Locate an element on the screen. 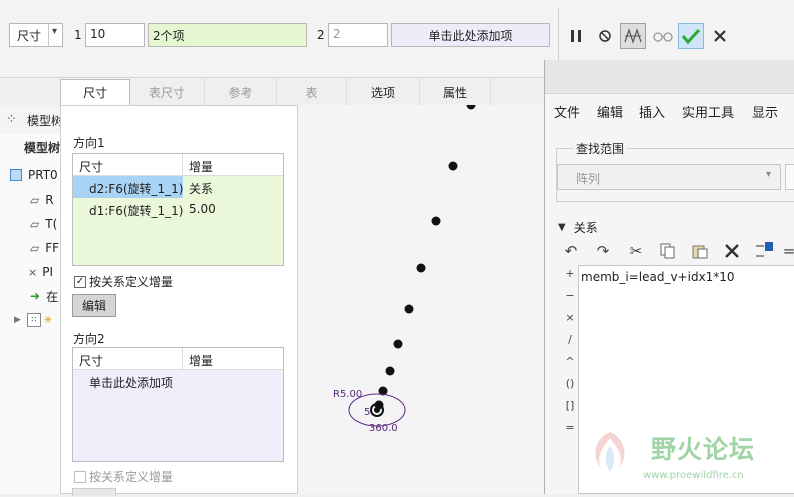 The image size is (794, 497). menu-file: 文件 is located at coordinates (567, 111).